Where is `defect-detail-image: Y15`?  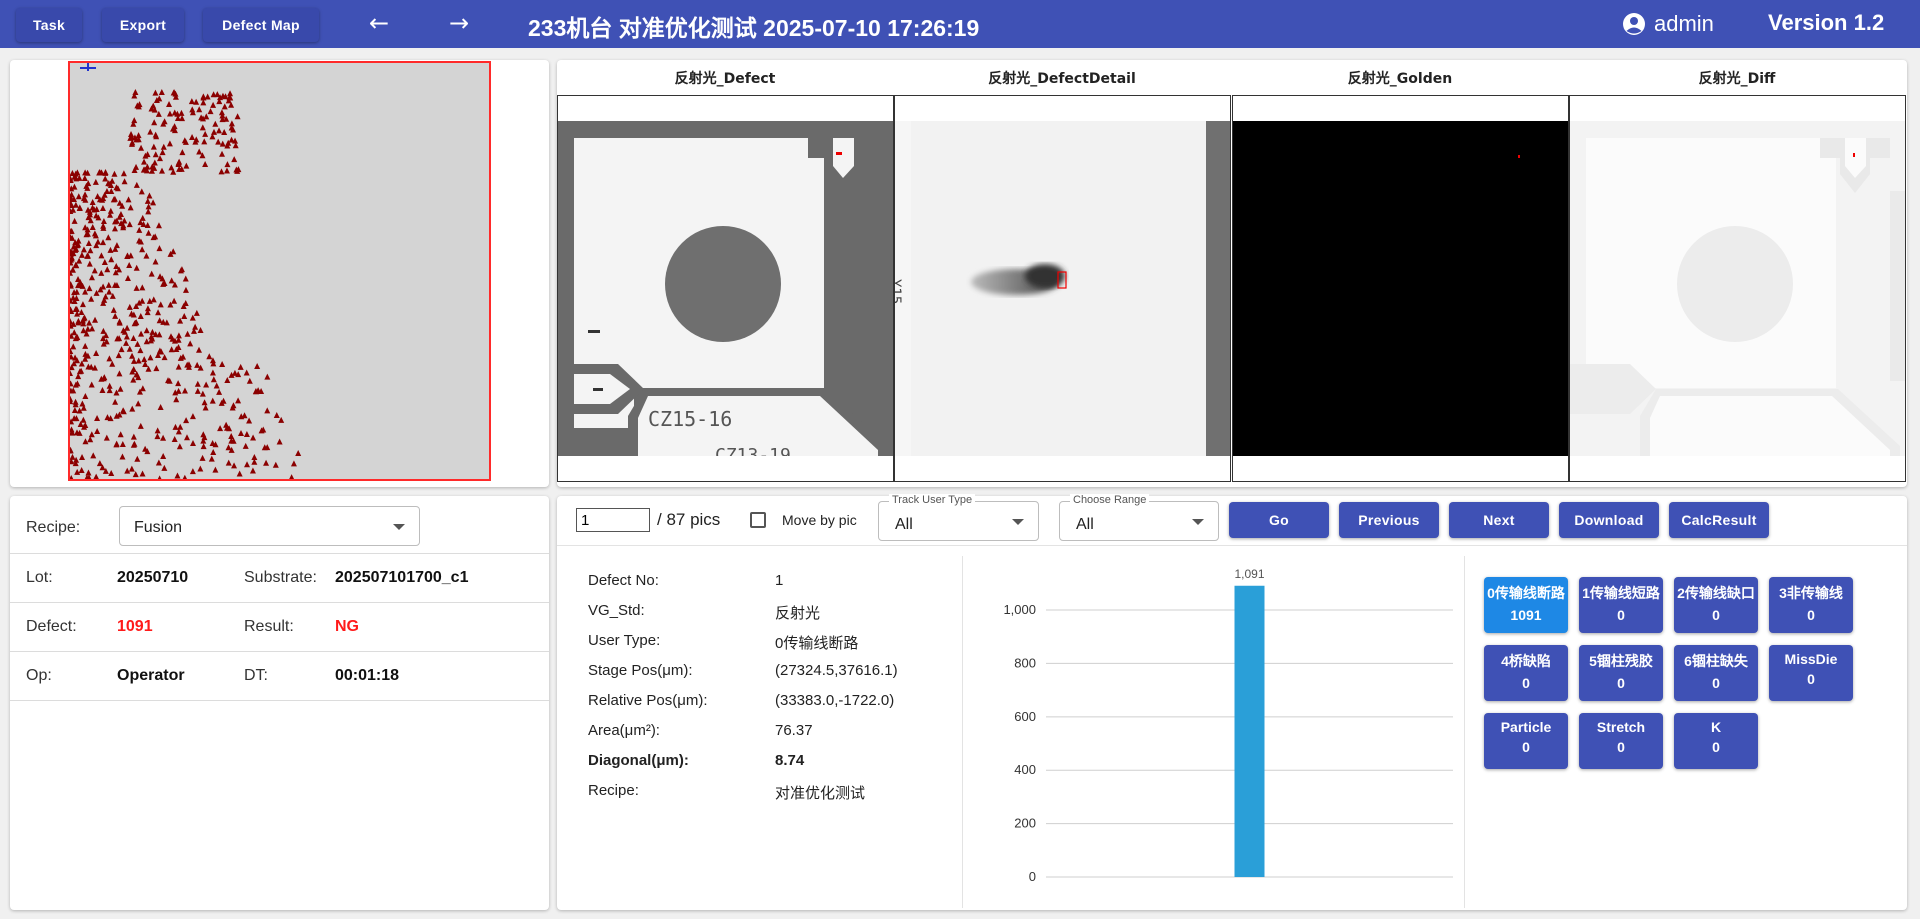
defect-detail-image: Y15 is located at coordinates (1062, 288).